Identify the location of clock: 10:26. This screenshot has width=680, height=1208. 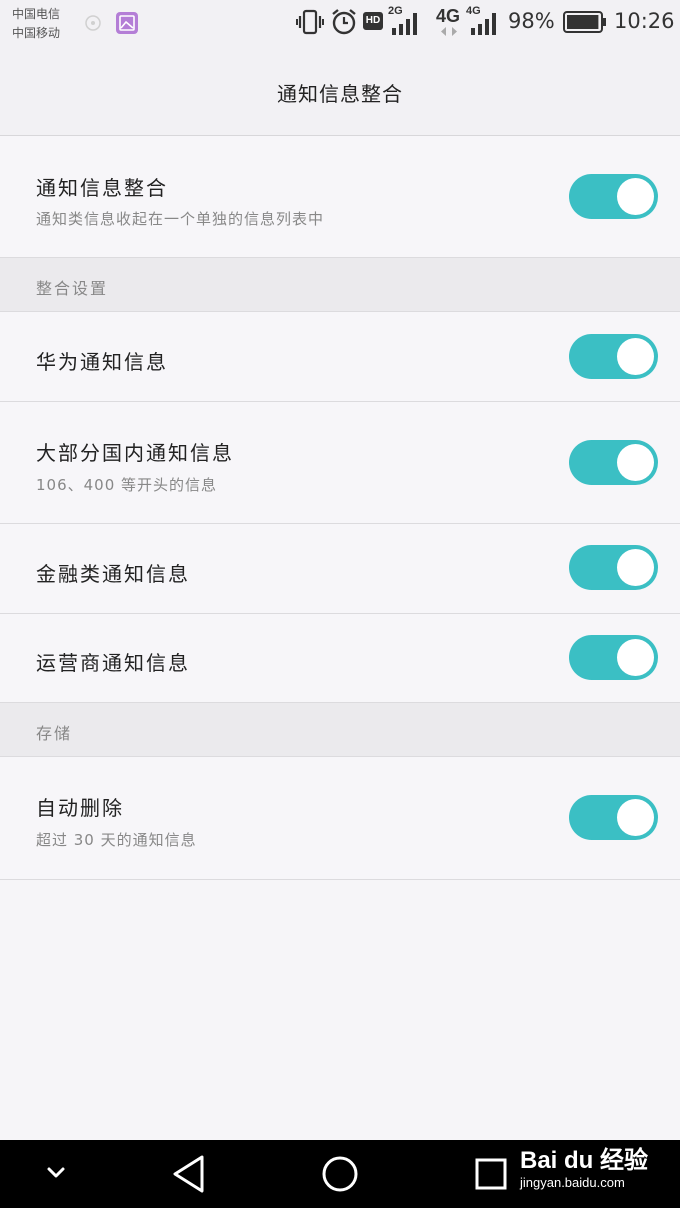
(644, 21).